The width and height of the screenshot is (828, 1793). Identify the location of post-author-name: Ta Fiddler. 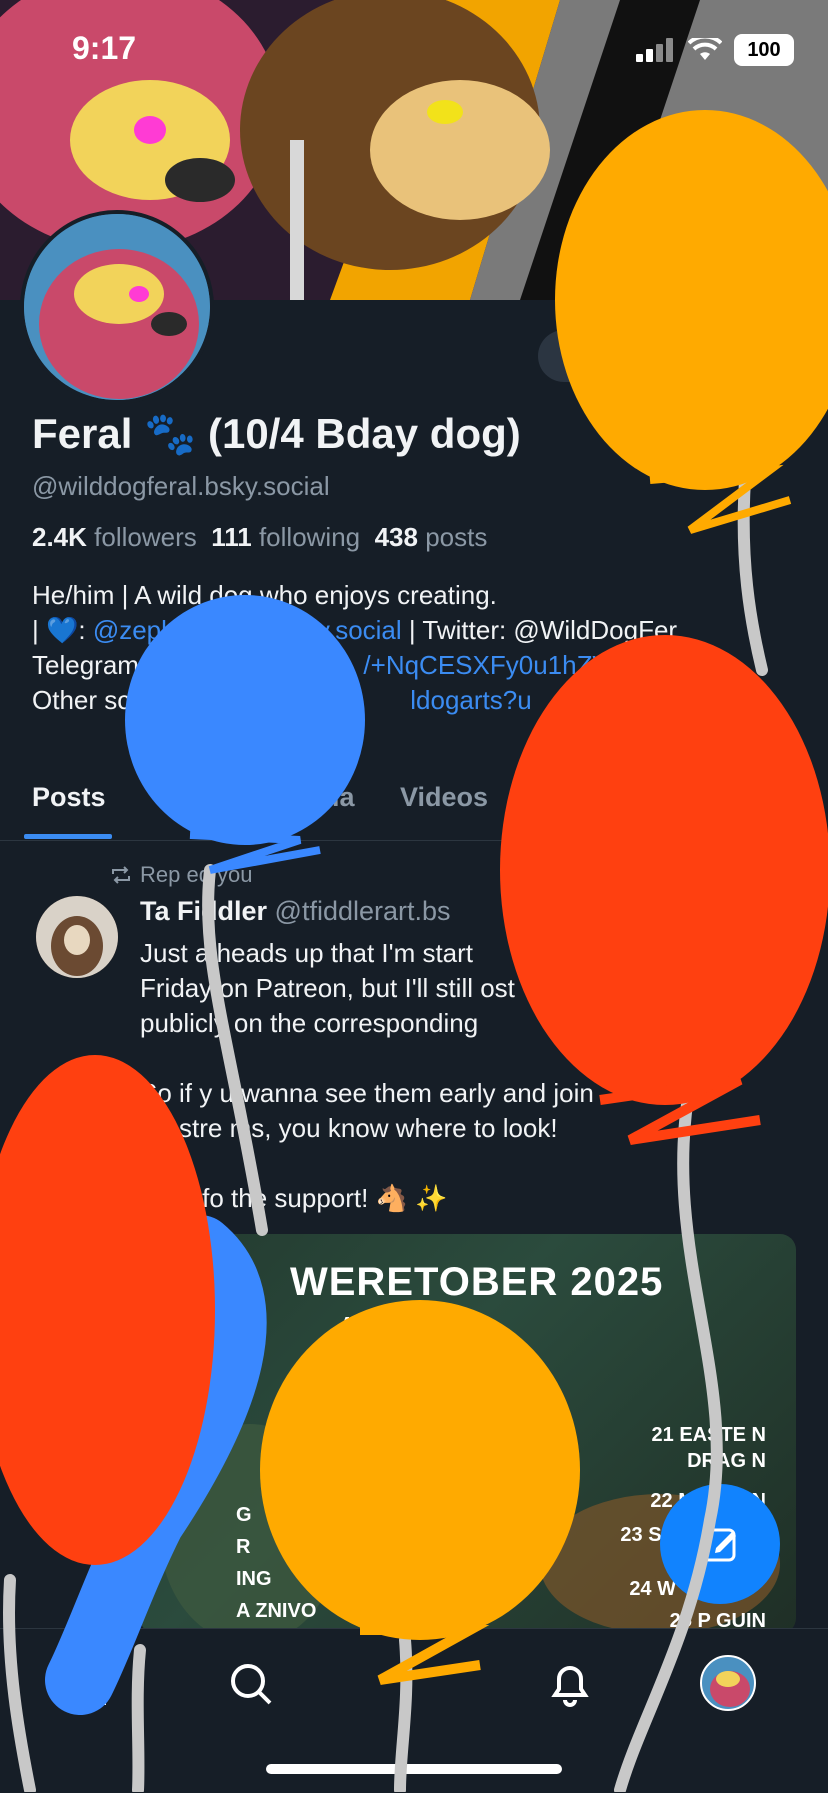
(203, 911).